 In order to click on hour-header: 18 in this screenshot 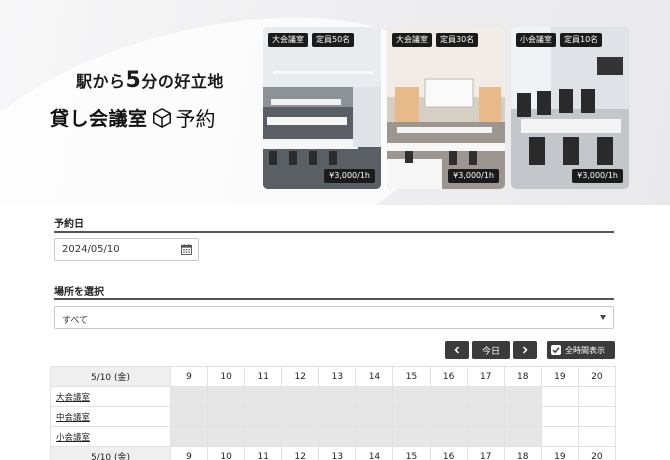, I will do `click(522, 376)`.